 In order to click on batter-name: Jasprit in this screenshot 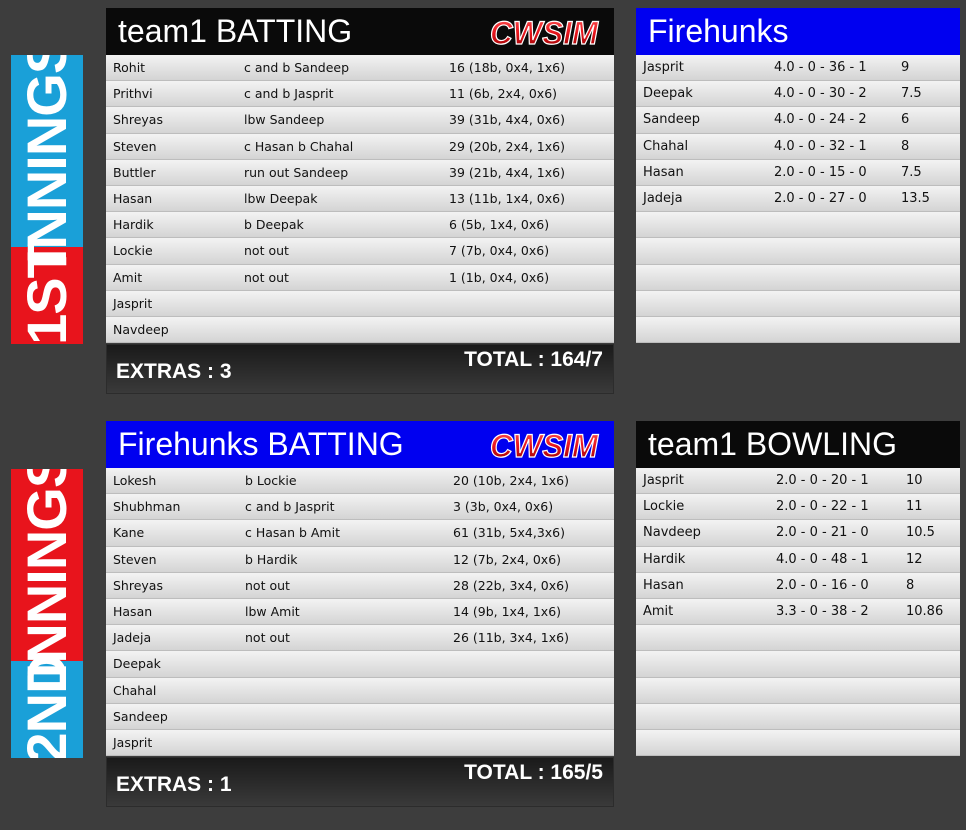, I will do `click(133, 303)`.